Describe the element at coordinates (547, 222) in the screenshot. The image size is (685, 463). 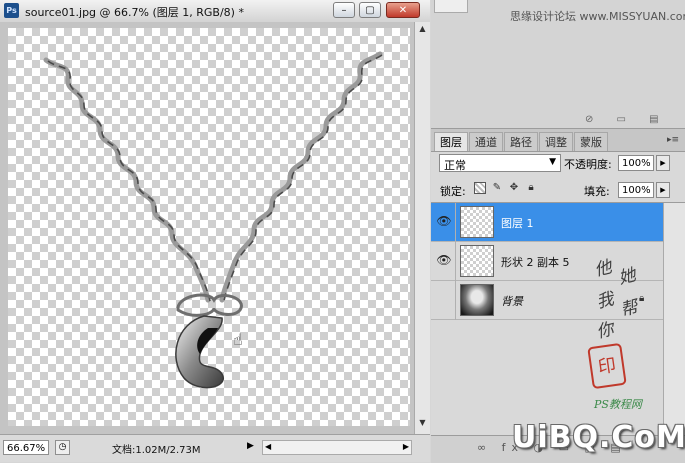
I see `layer-row-layer1: 👁︎ 图层 1` at that location.